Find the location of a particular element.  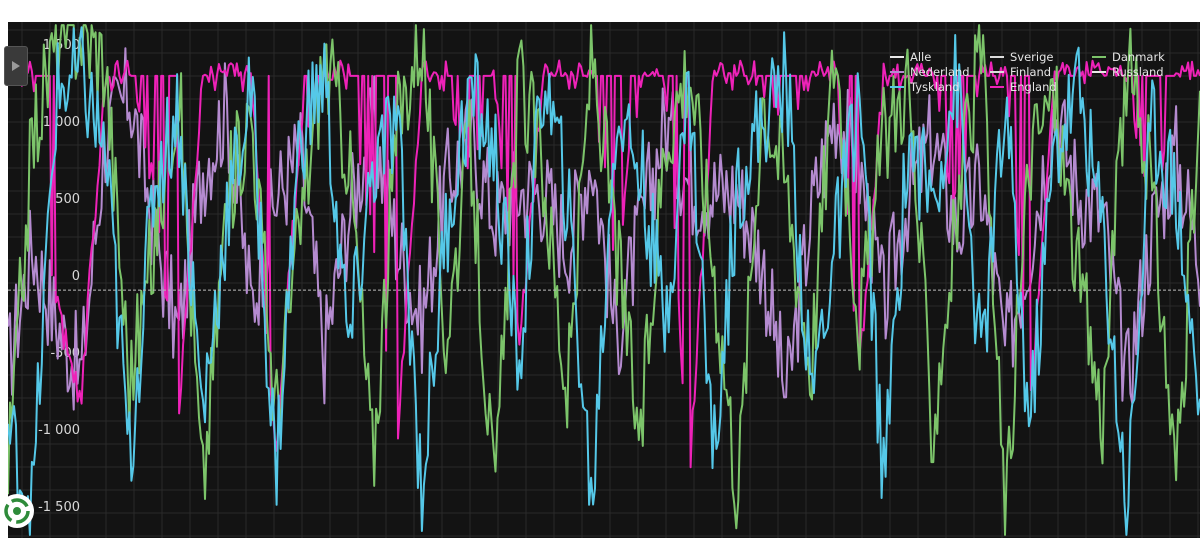

legend-item-england: England is located at coordinates (1023, 87).